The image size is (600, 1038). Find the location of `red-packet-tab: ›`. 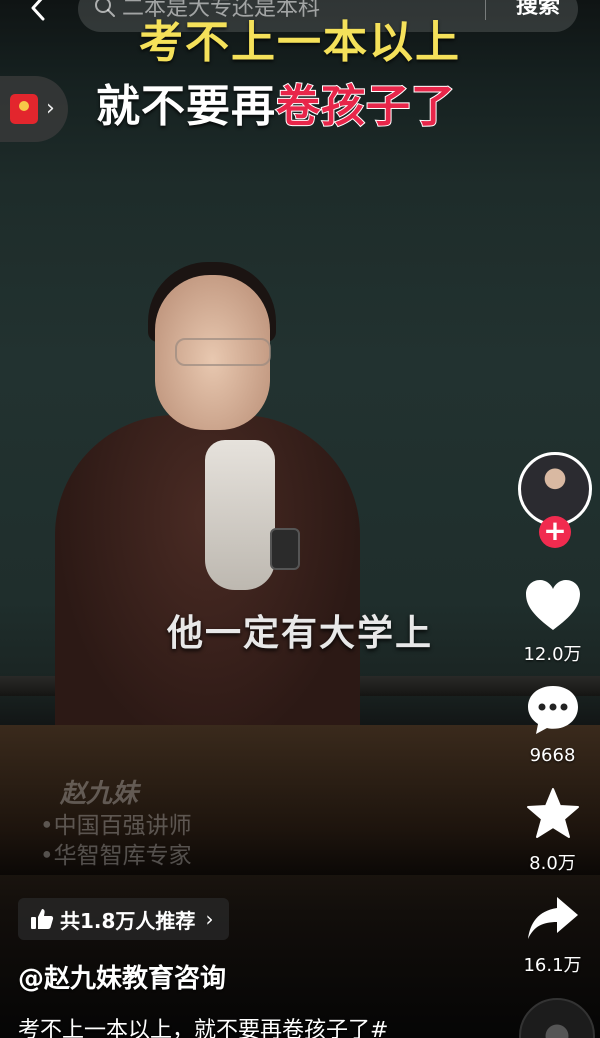

red-packet-tab: › is located at coordinates (34, 109).